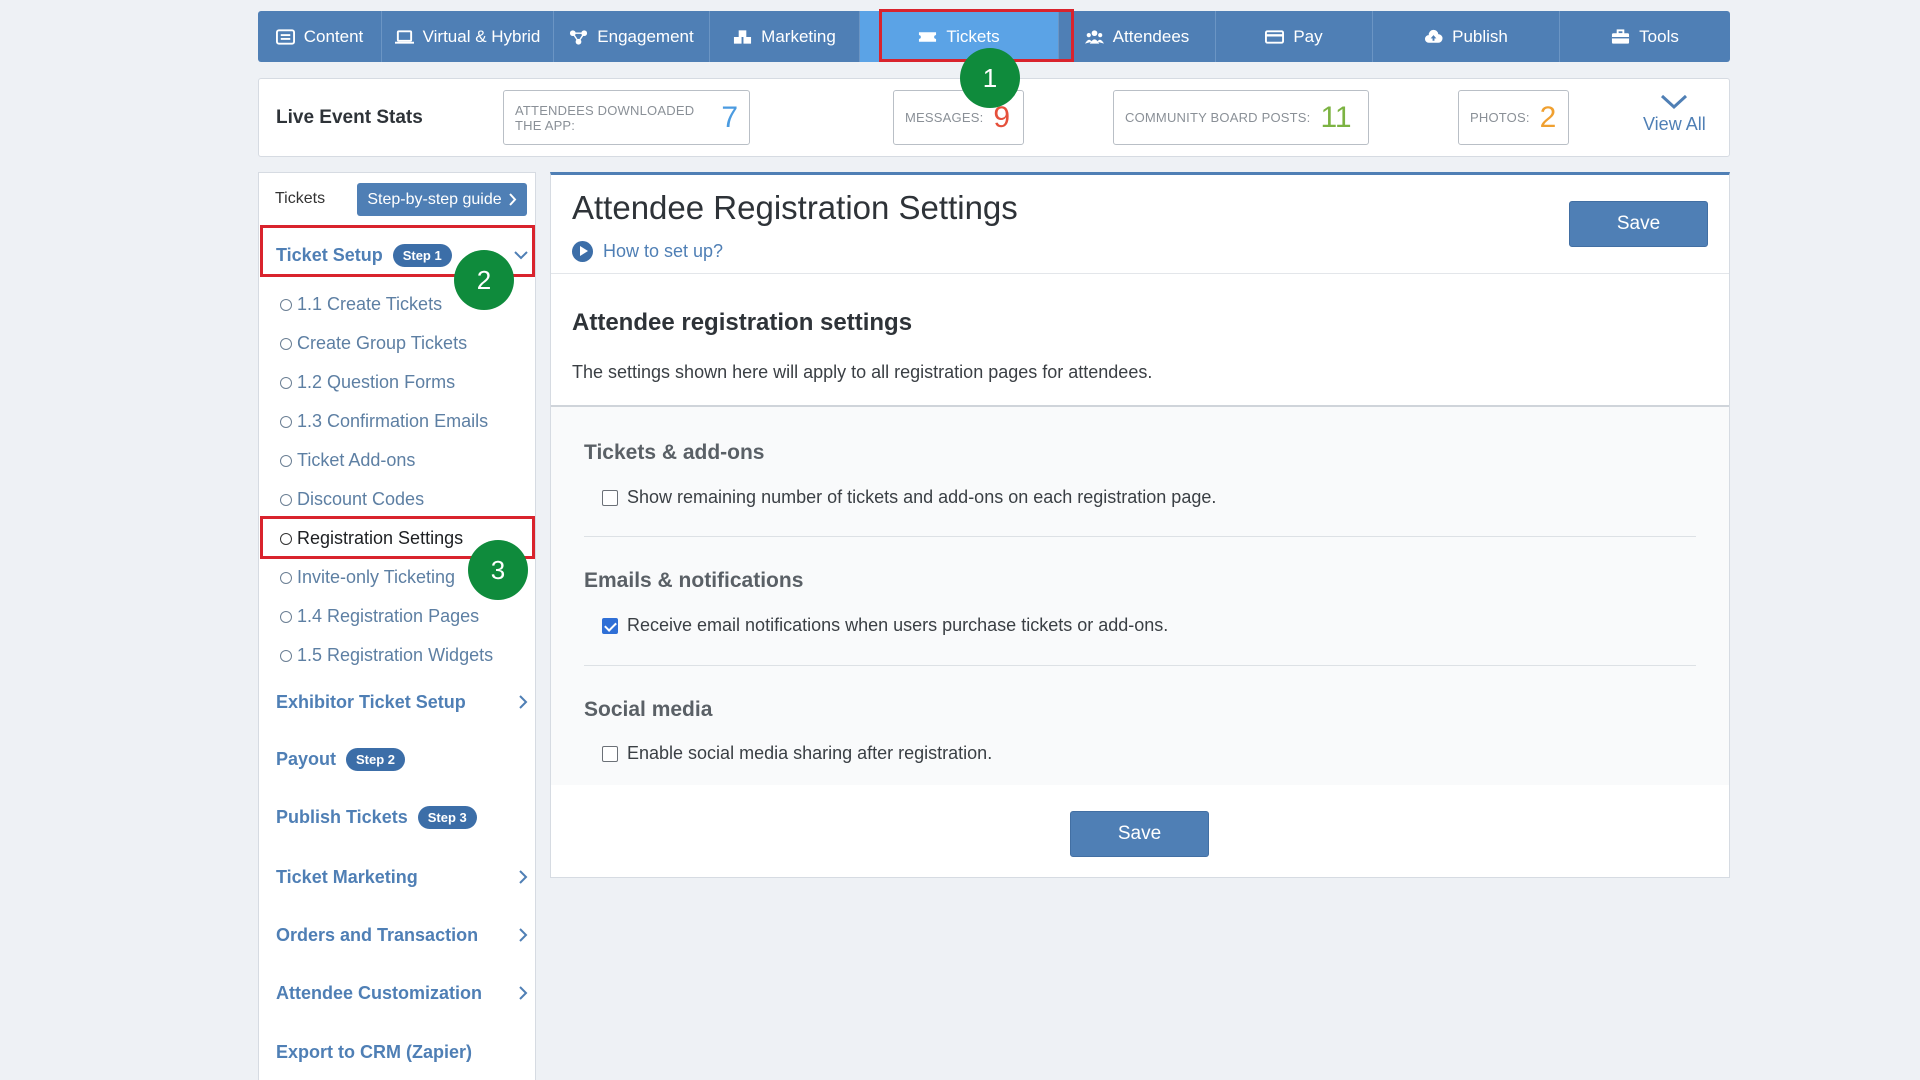 The image size is (1920, 1080). Describe the element at coordinates (347, 460) in the screenshot. I see `sidebar-item-ticket-add-ons: Ticket Add-ons` at that location.